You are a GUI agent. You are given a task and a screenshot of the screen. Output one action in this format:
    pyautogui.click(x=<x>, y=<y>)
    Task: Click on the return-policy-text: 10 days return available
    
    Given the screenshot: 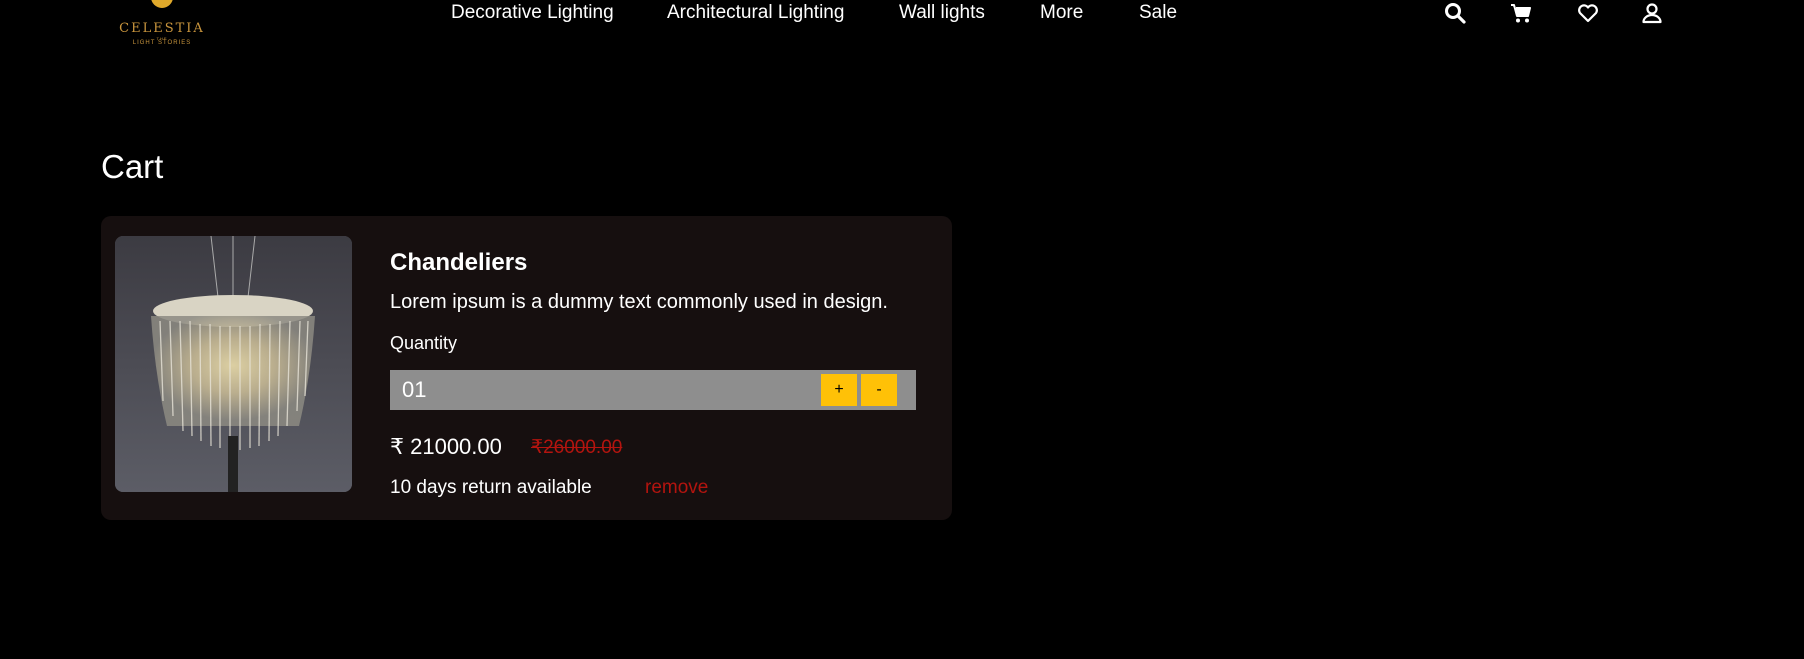 What is the action you would take?
    pyautogui.click(x=491, y=487)
    